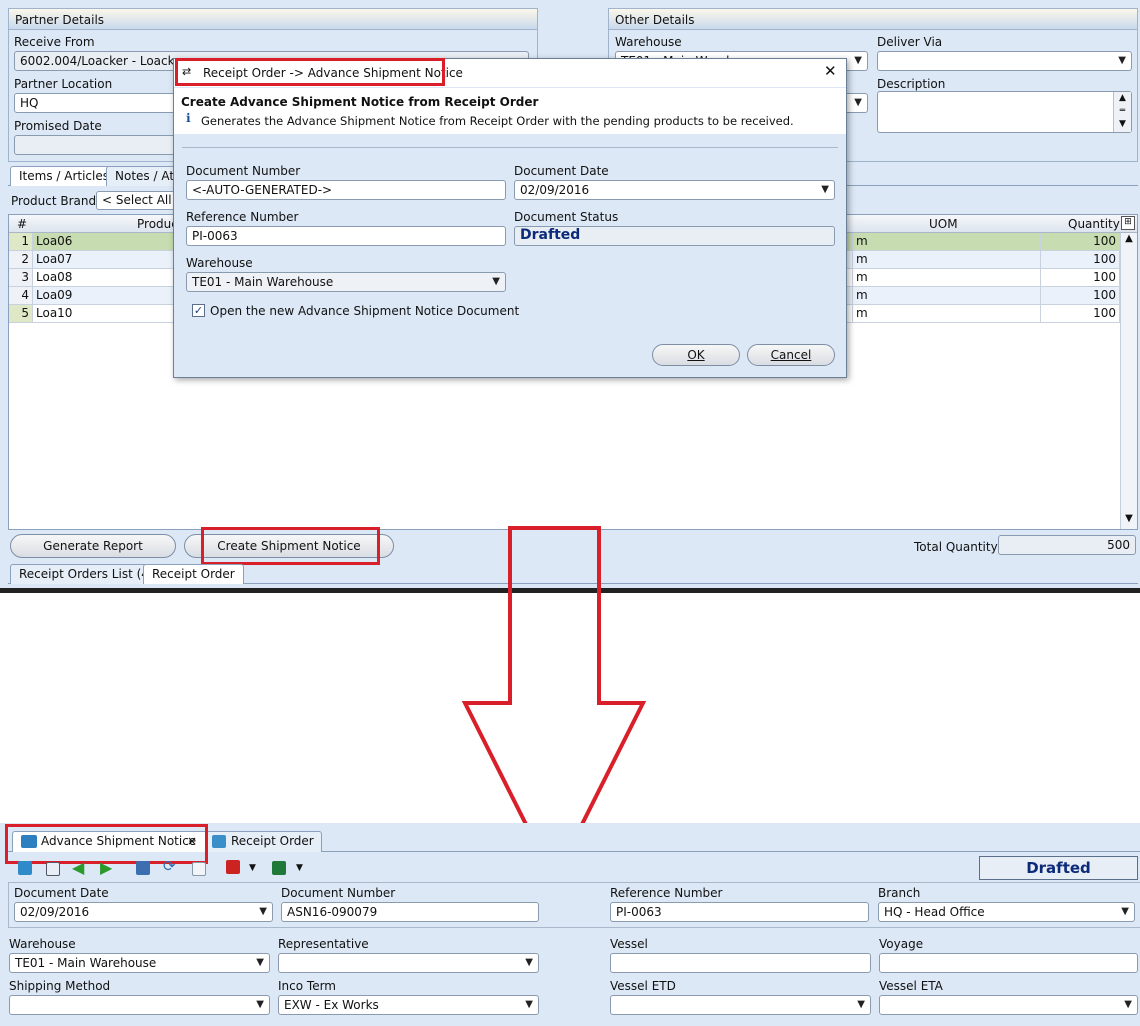 The height and width of the screenshot is (1026, 1140). I want to click on table-vscrollbar: ▲ ▼, so click(1128, 381).